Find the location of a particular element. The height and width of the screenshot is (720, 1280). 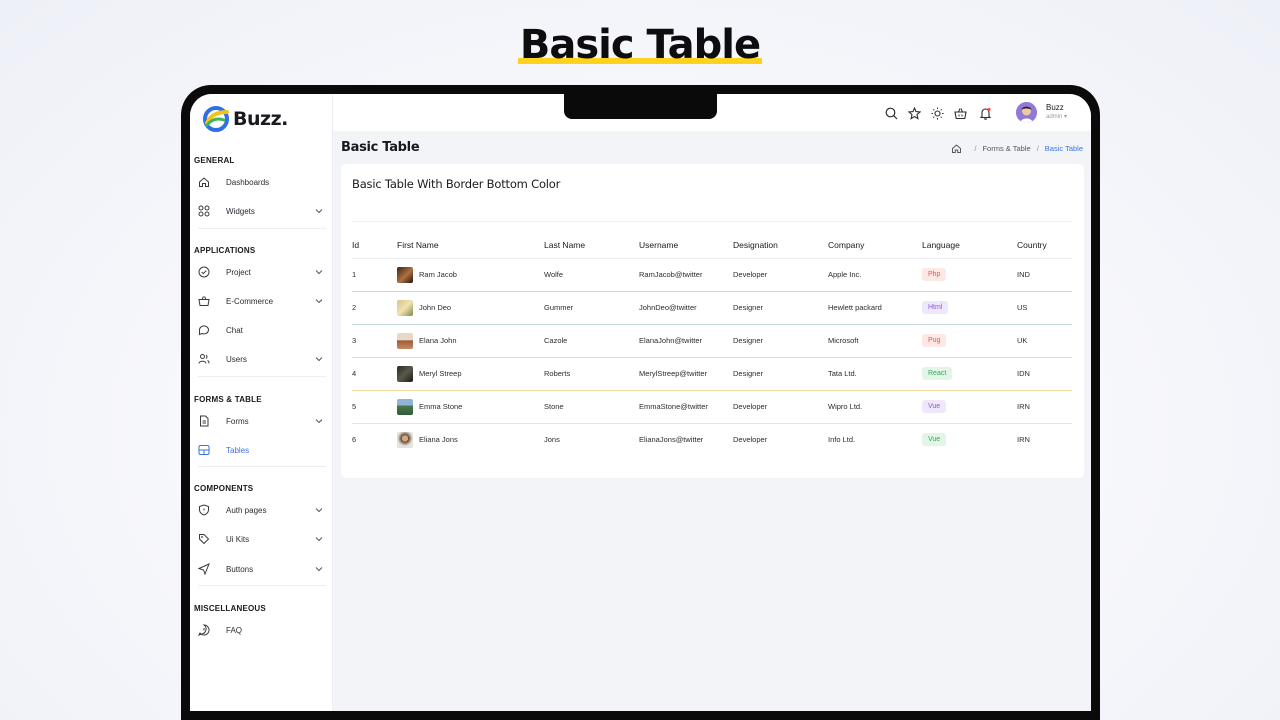

cell-language: React is located at coordinates (969, 374).